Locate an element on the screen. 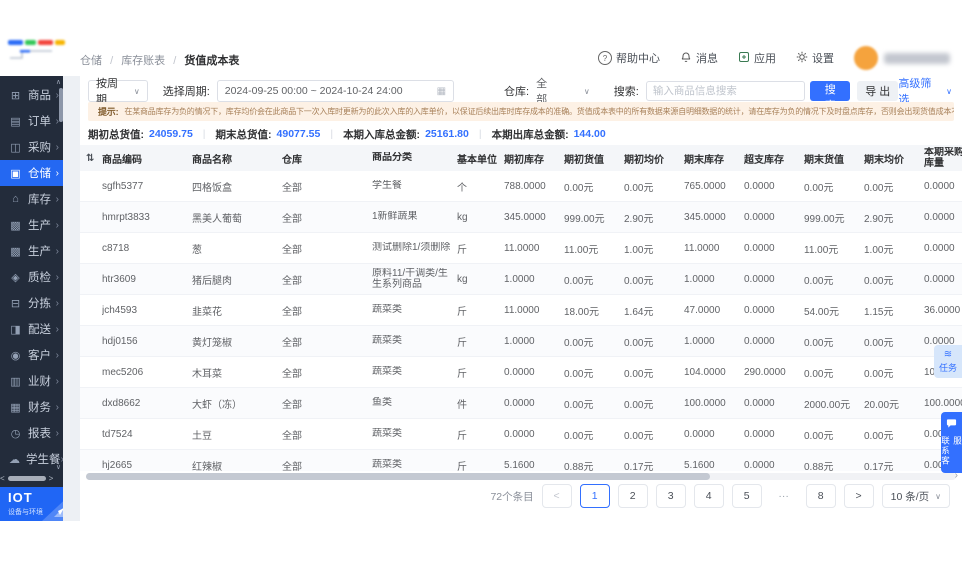 This screenshot has height=562, width=962. customer-service-button: 联系客服 is located at coordinates (951, 442).